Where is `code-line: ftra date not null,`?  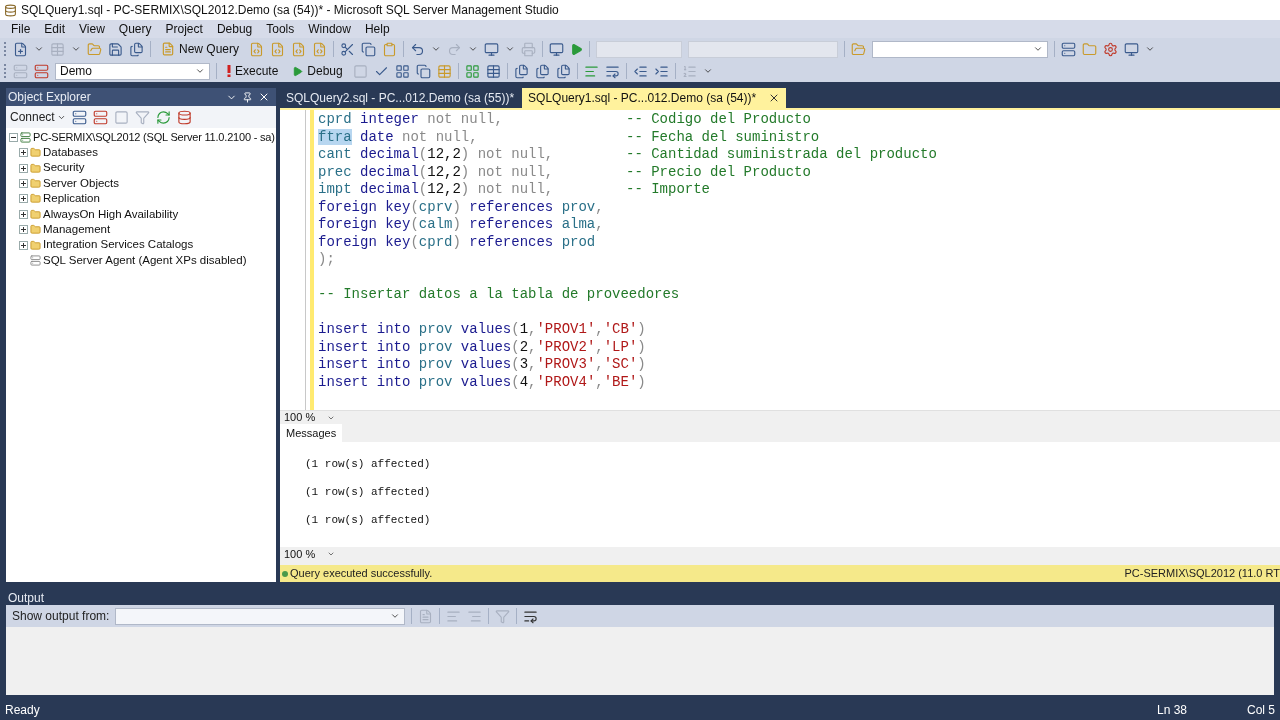 code-line: ftra date not null, is located at coordinates (398, 137).